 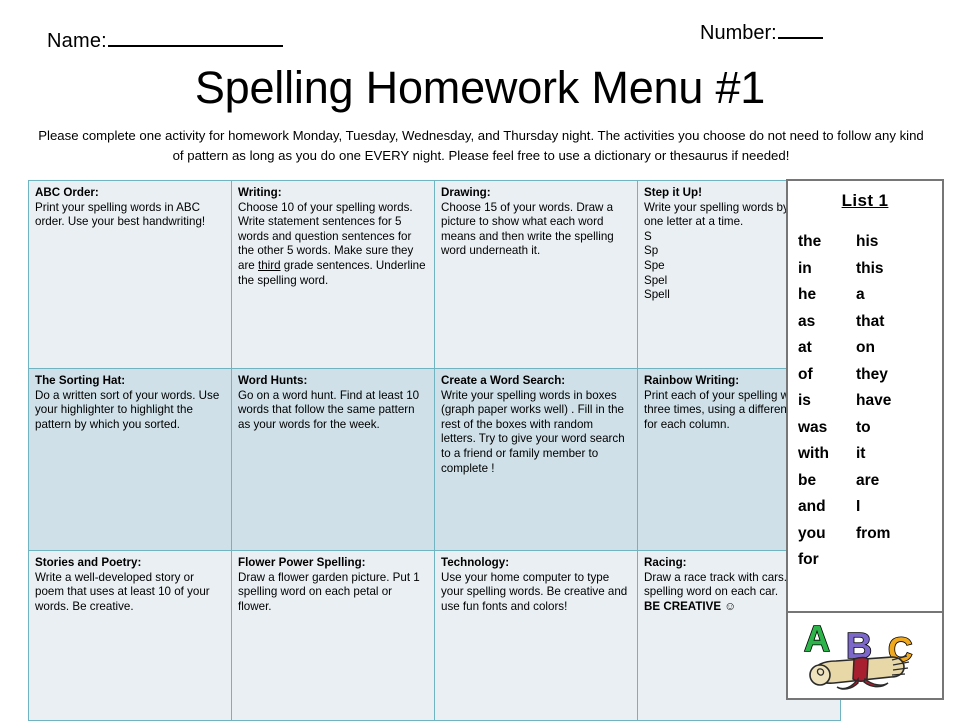 What do you see at coordinates (859, 672) in the screenshot?
I see `scroll-shape` at bounding box center [859, 672].